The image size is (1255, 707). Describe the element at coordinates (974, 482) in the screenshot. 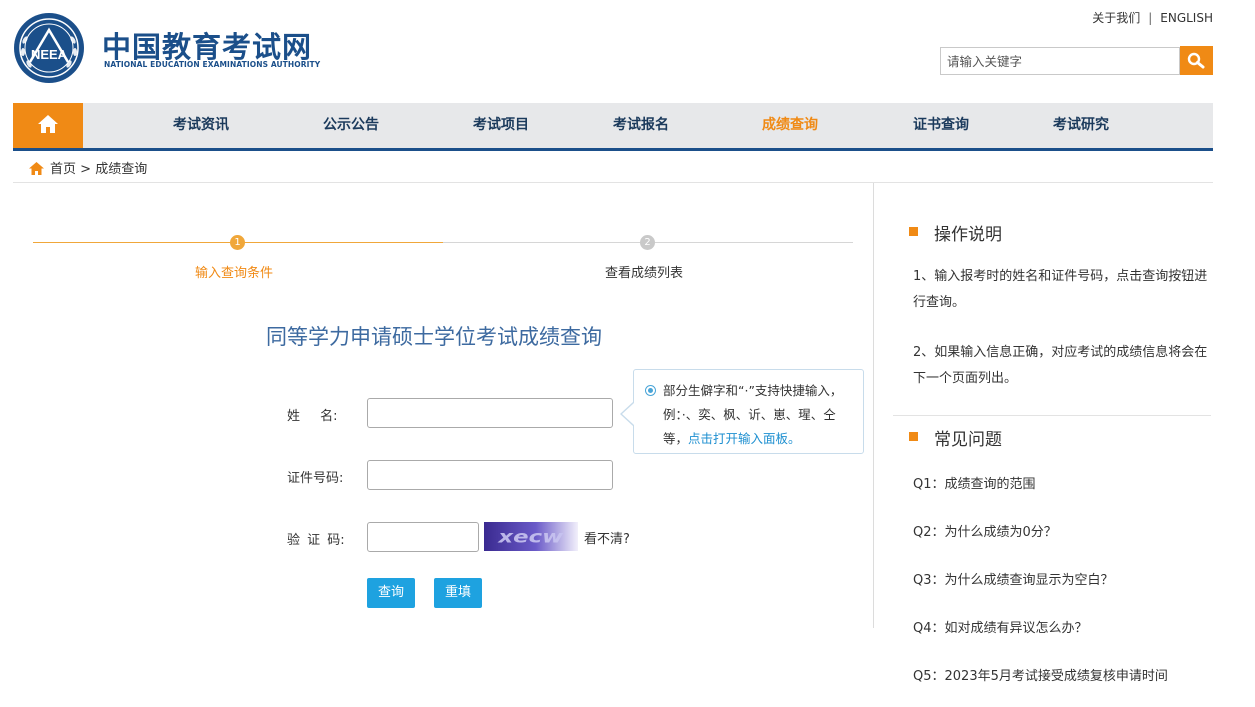

I see `faq-item-1: Q1：成绩查询的范围` at that location.